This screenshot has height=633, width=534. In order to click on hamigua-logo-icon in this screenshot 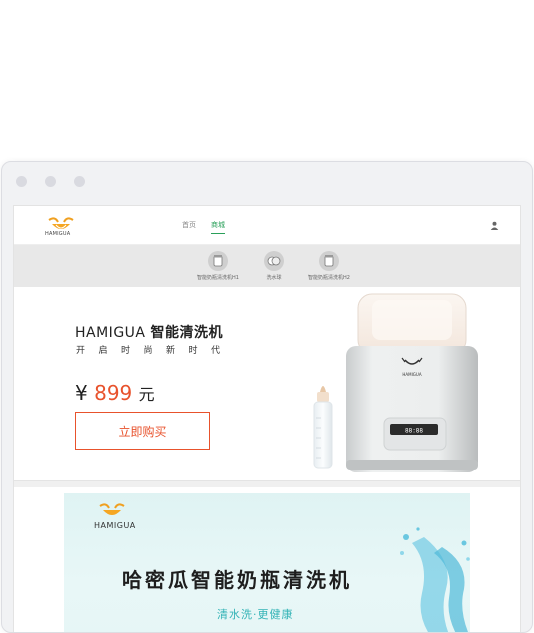, I will do `click(112, 509)`.